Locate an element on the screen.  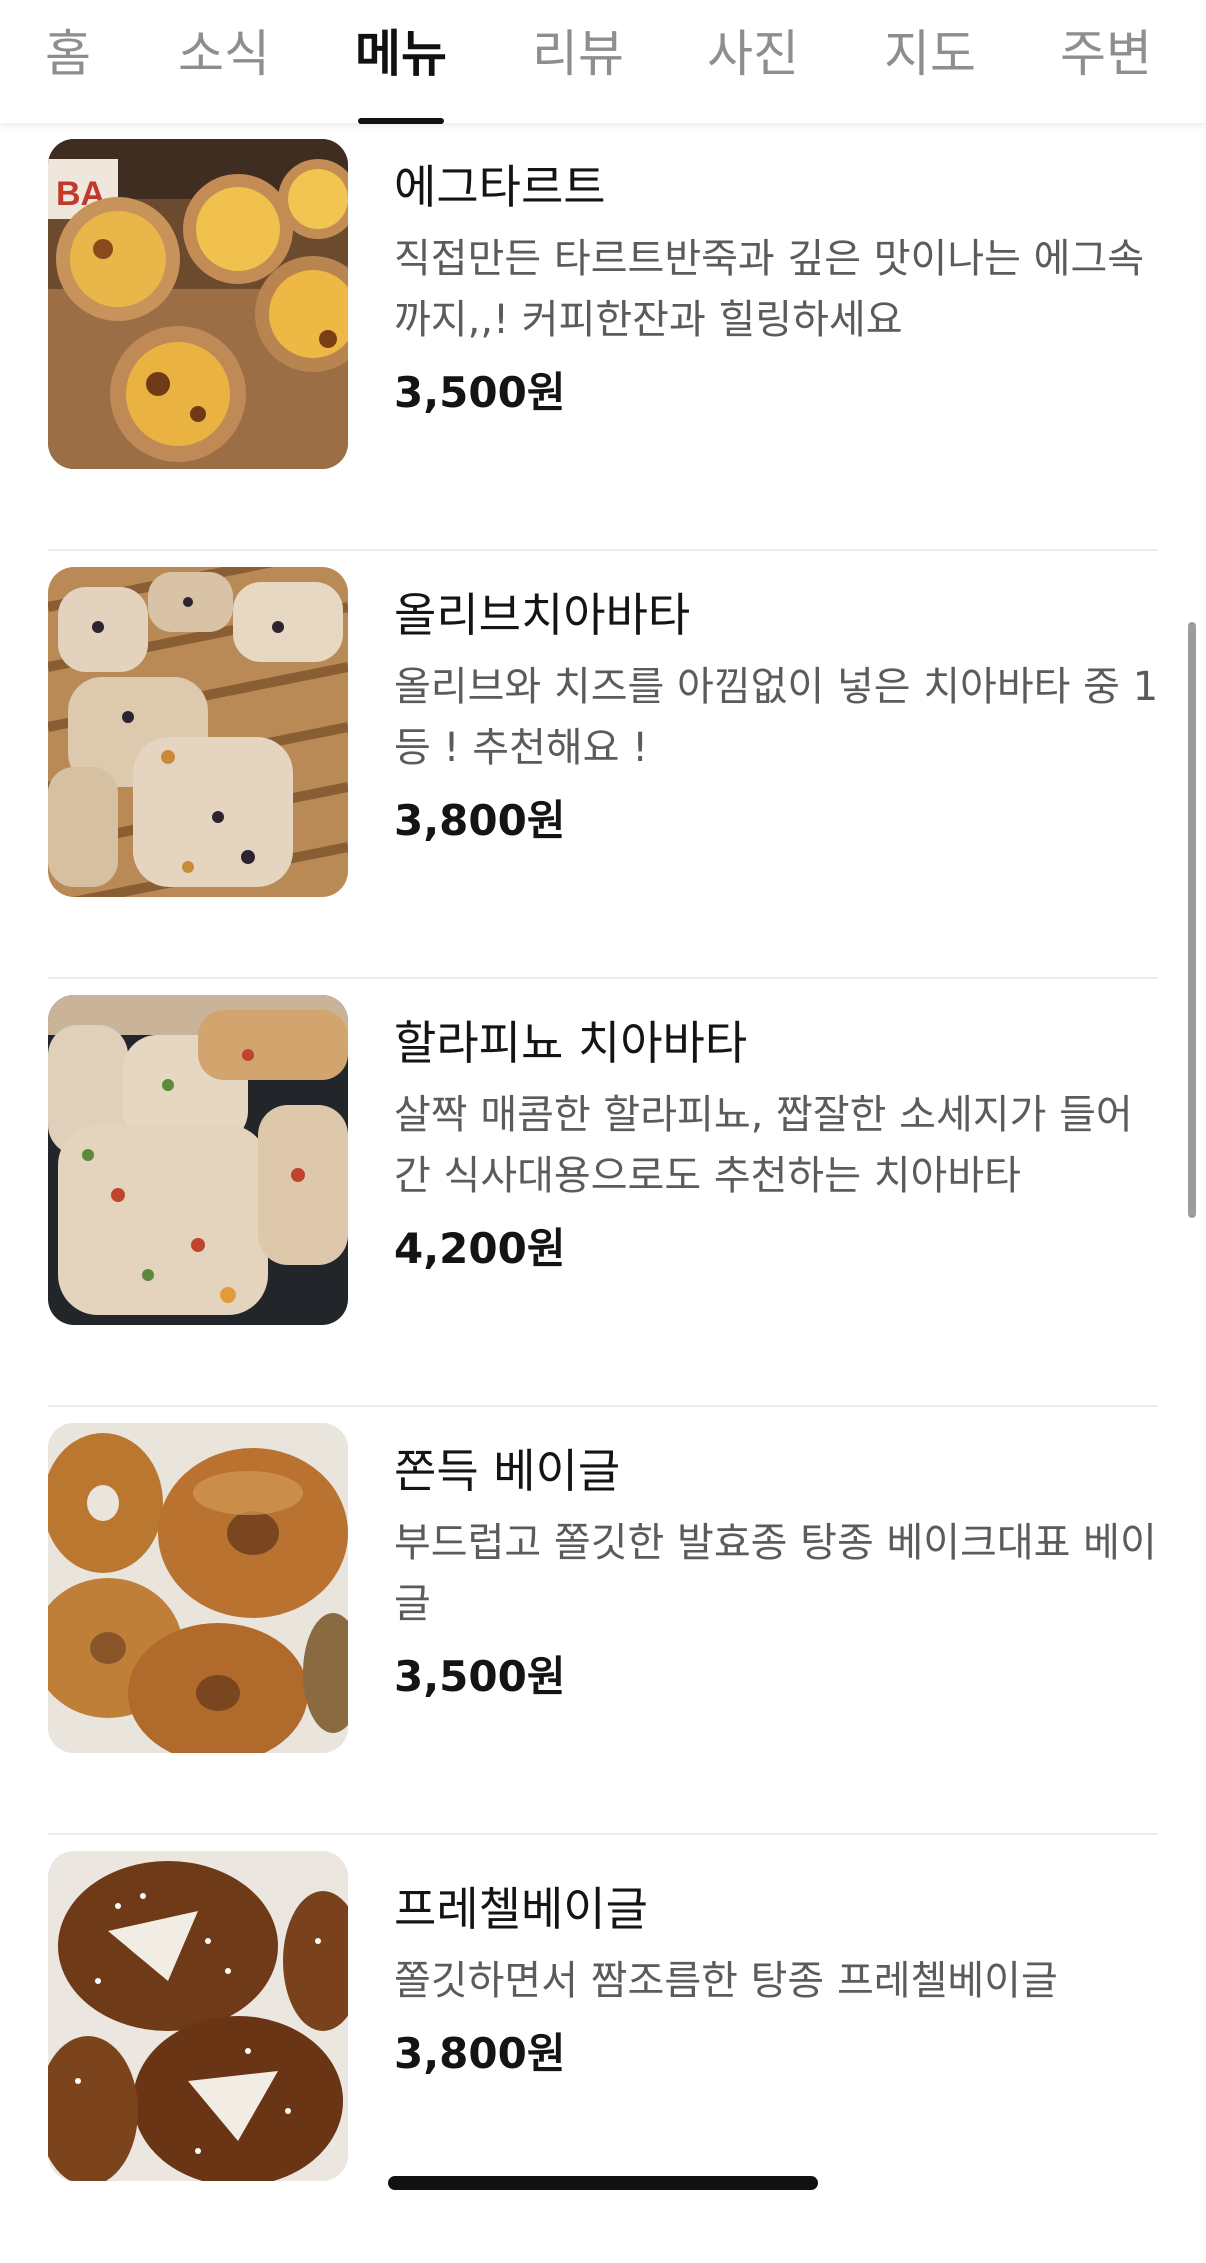
menu-item-name: 프레첼베이글 is located at coordinates (521, 1909).